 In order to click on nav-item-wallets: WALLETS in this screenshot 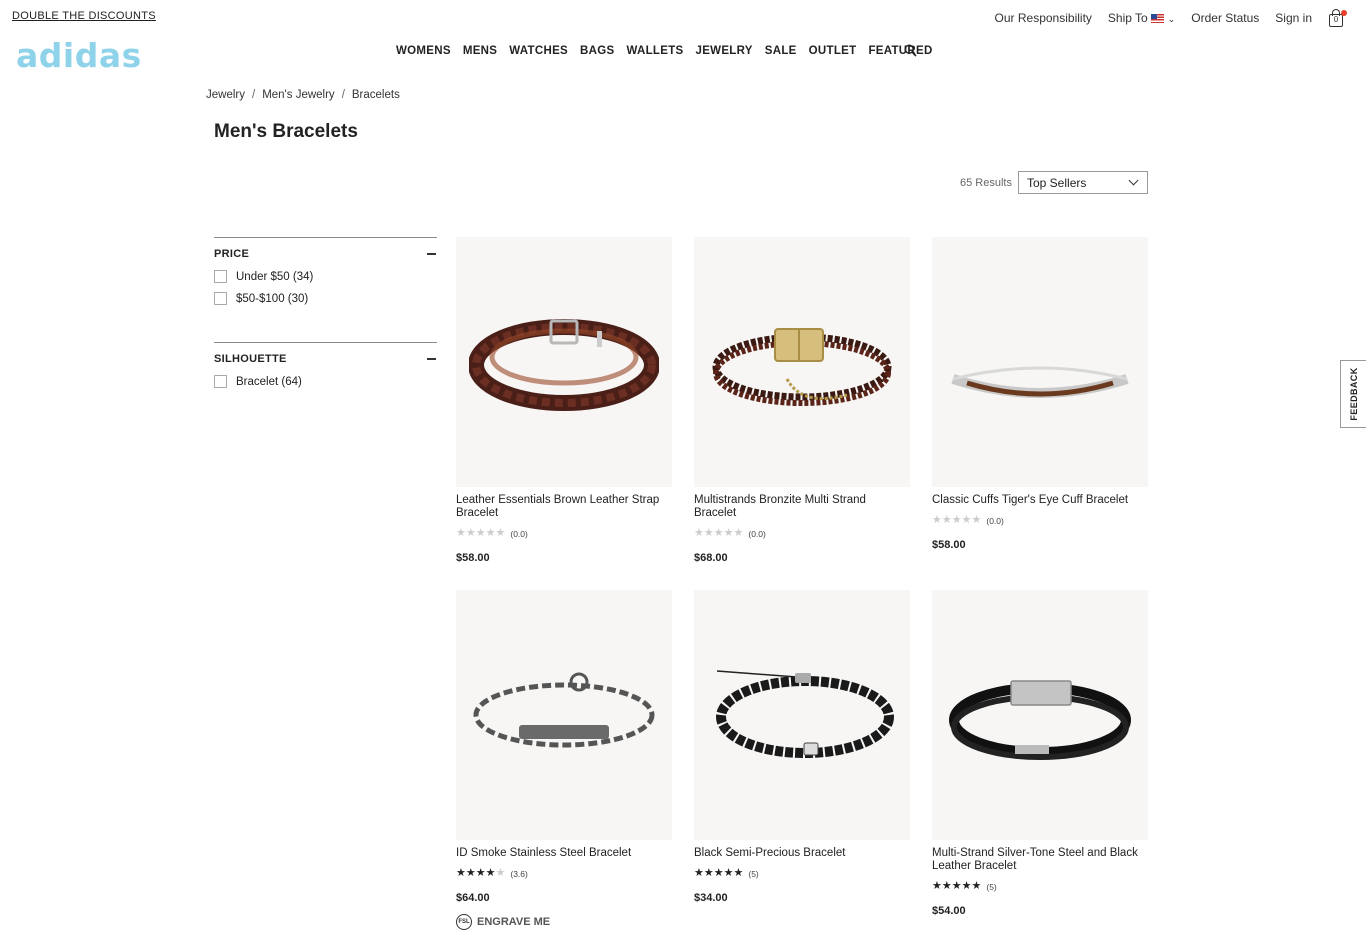, I will do `click(654, 51)`.